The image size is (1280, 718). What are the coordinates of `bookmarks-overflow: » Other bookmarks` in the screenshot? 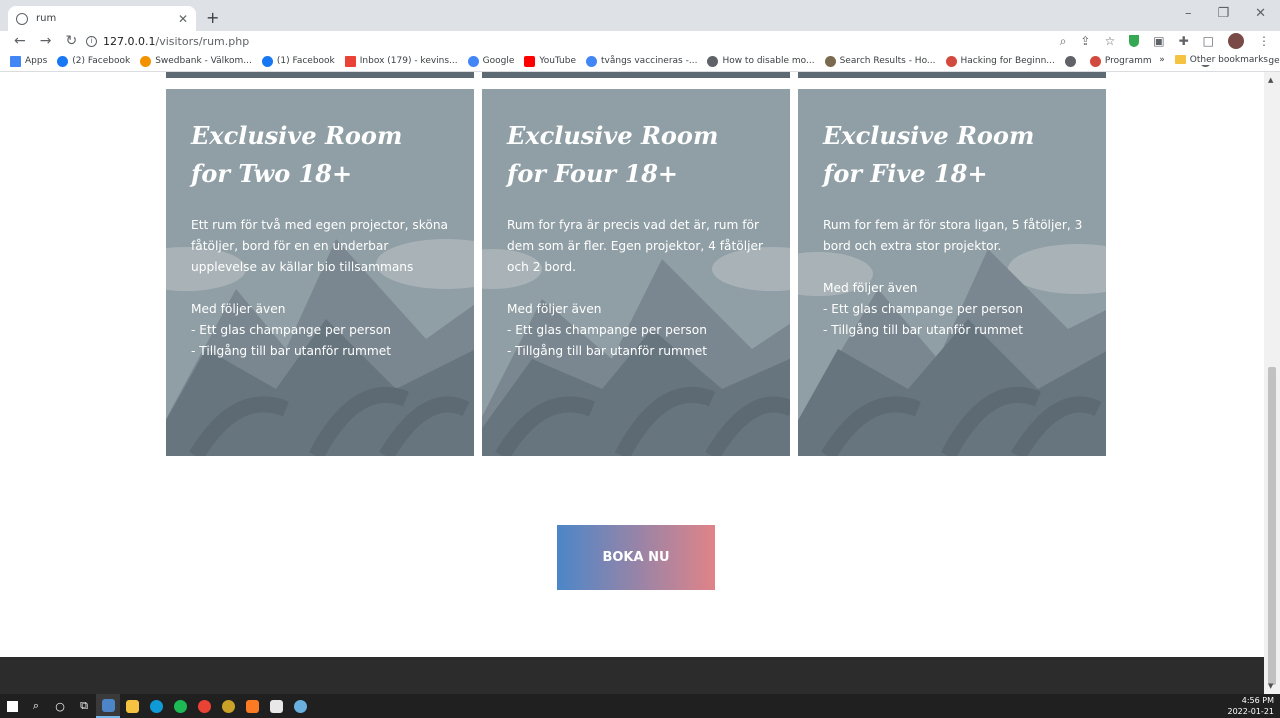 It's located at (1209, 60).